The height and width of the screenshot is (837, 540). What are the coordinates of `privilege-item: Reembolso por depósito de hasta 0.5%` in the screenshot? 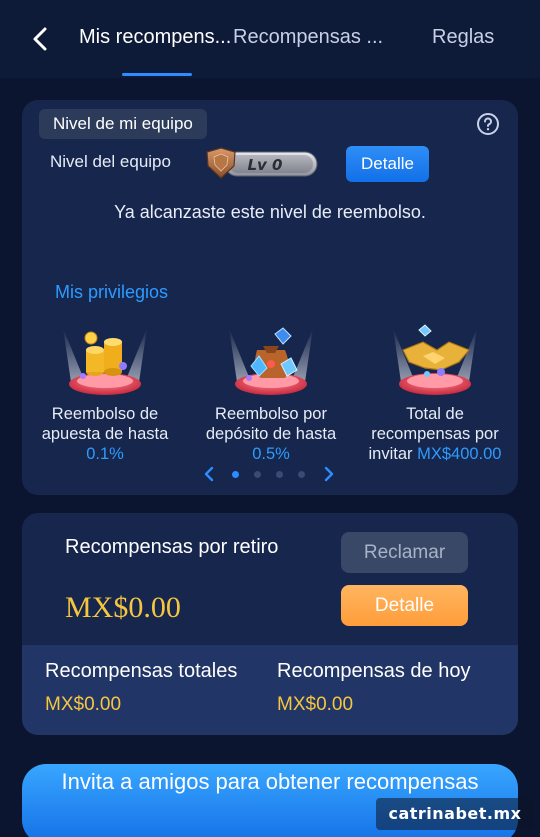 It's located at (271, 395).